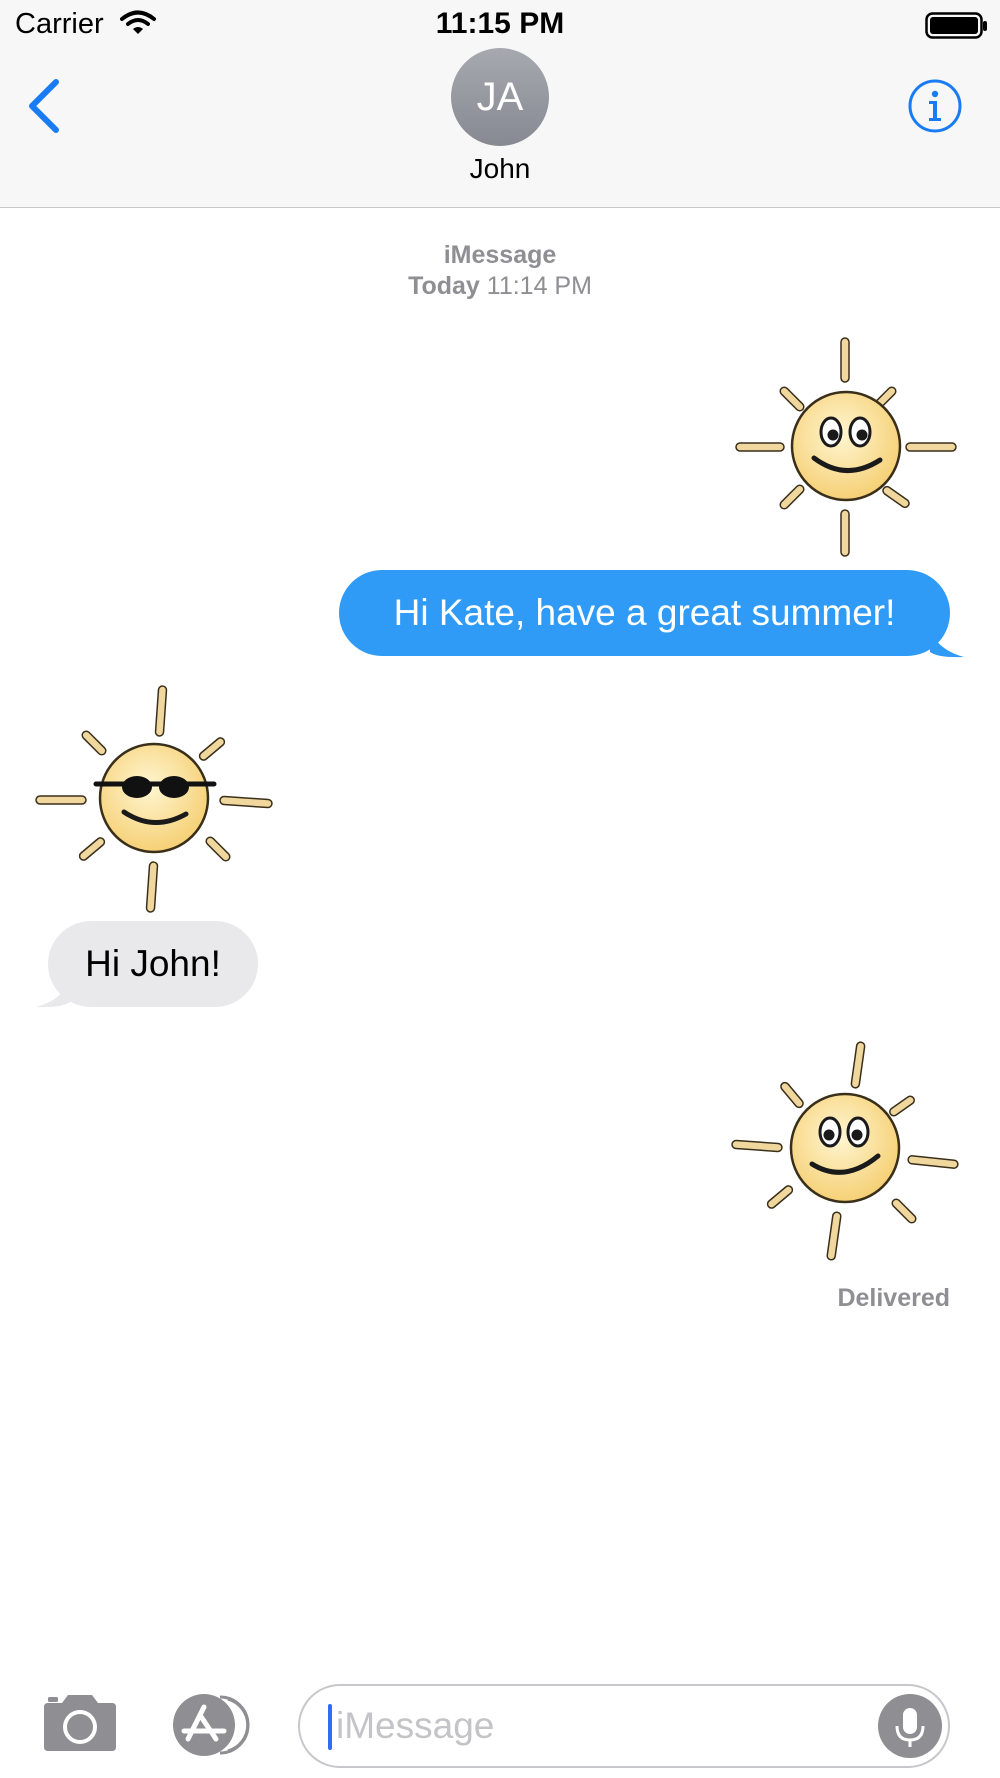  What do you see at coordinates (893, 1298) in the screenshot?
I see `delivery-status: Delivered` at bounding box center [893, 1298].